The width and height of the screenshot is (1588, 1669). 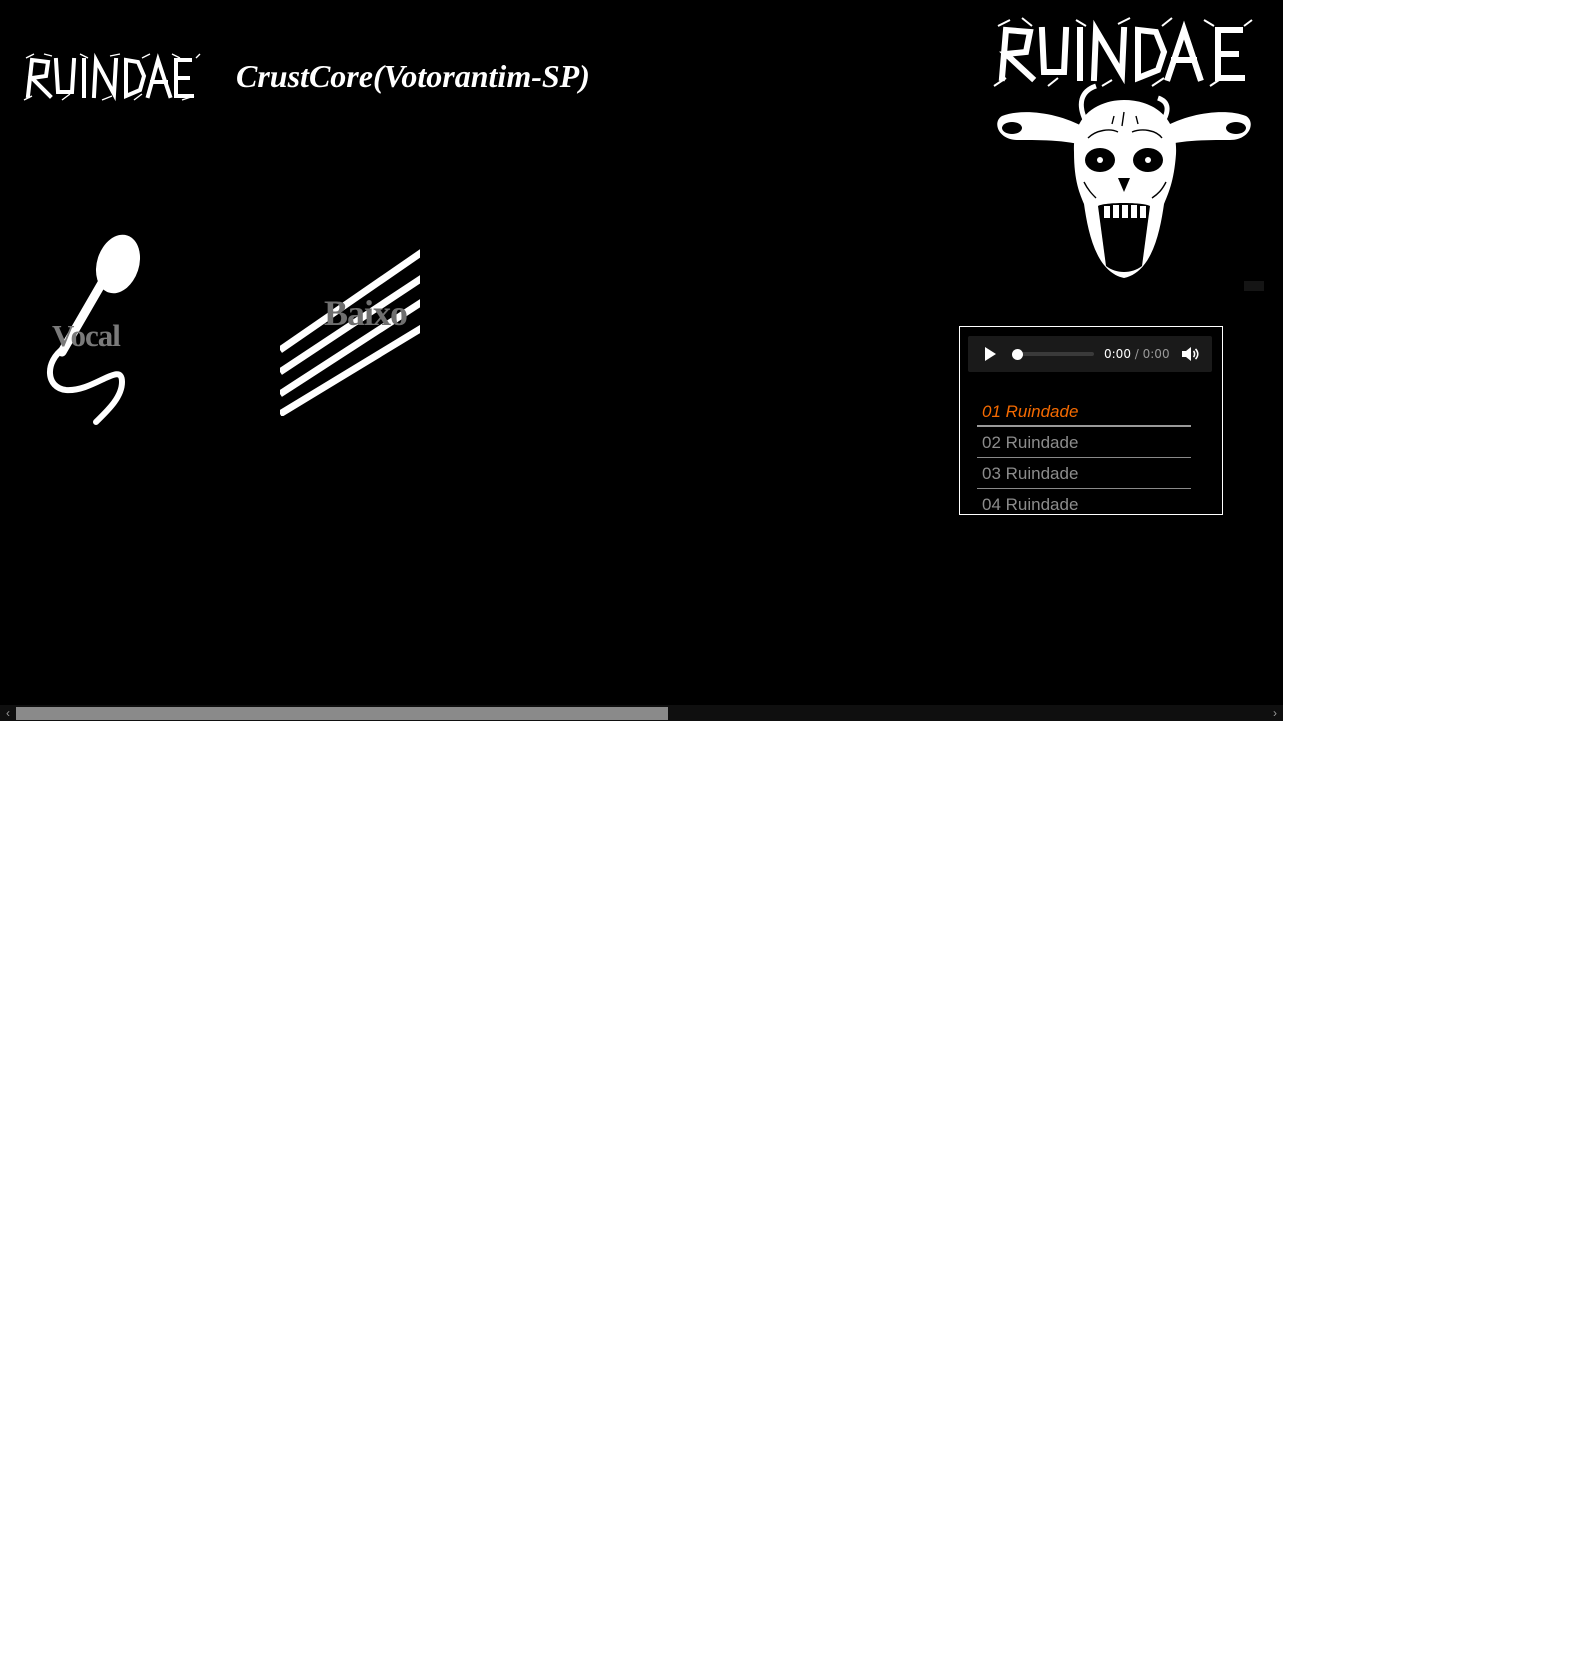 I want to click on current-time: 0:00, so click(x=1117, y=354).